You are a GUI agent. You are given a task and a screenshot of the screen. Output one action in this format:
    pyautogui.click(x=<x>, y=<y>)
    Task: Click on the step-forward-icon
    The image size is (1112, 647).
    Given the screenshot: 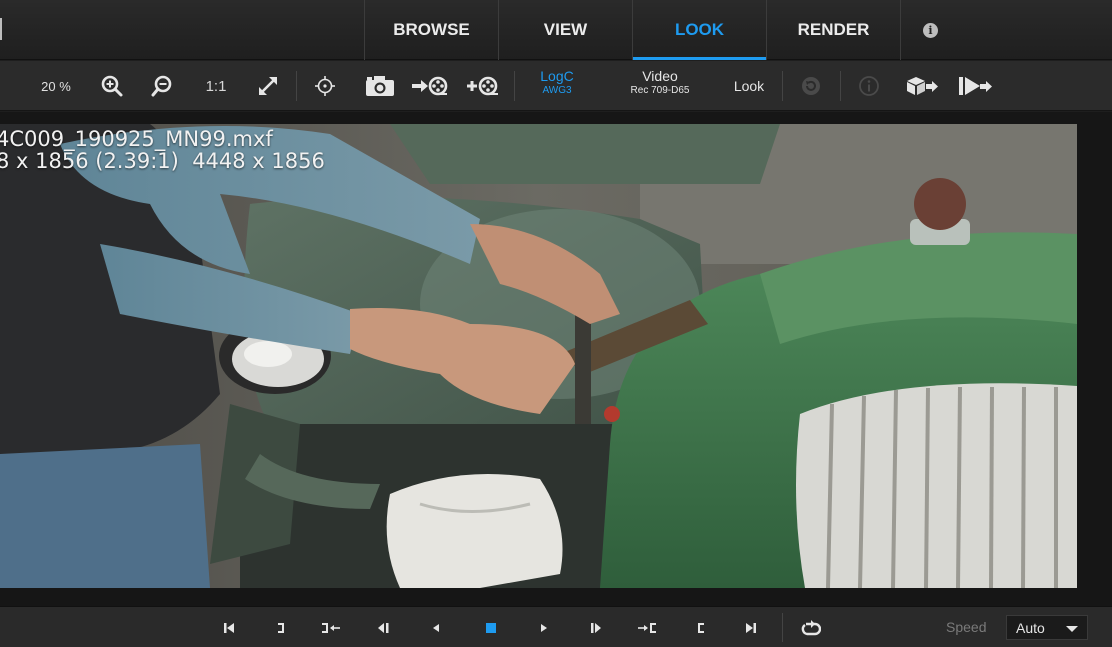 What is the action you would take?
    pyautogui.click(x=596, y=627)
    